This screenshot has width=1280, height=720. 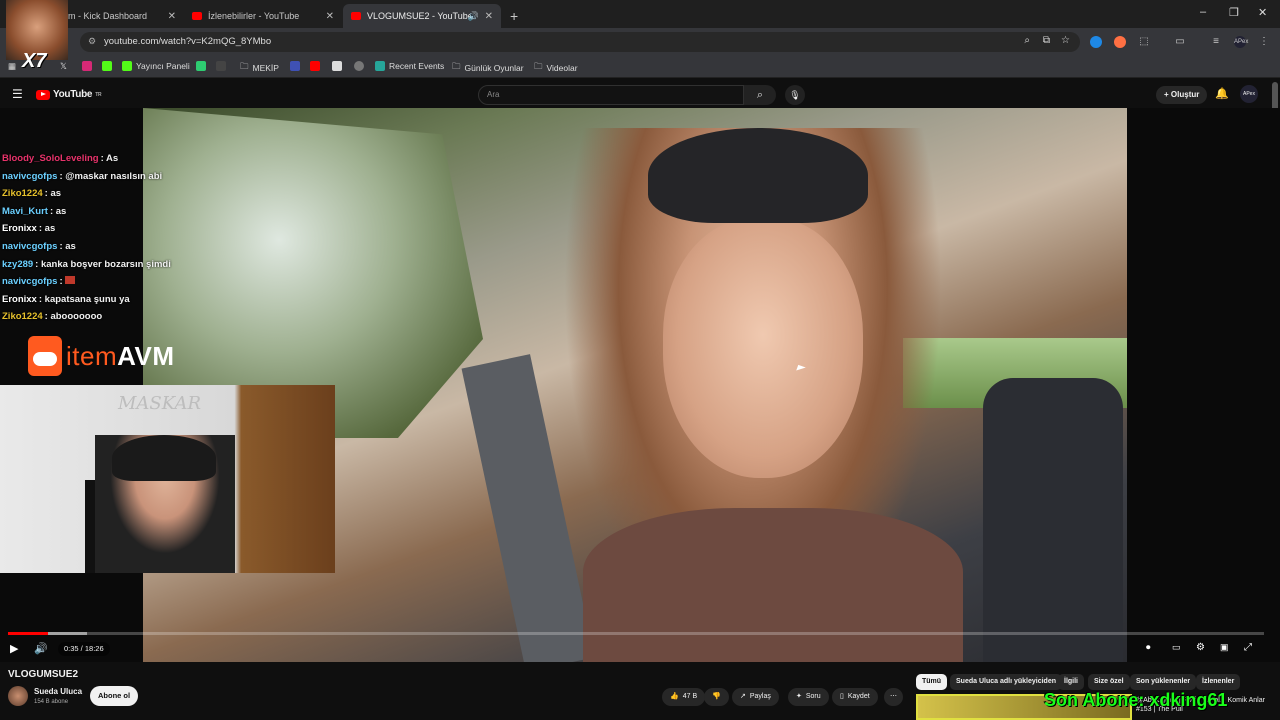 I want to click on tab-vlogumsue2: VLOGUMSUE2 - YouTube 🔊 ✕, so click(x=422, y=16).